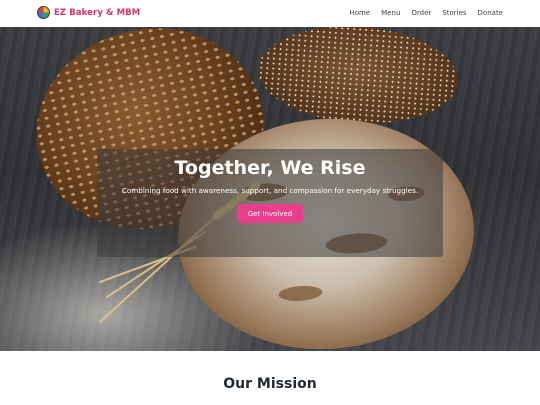 This screenshot has height=405, width=540. I want to click on hero-title: Together, We Rise, so click(270, 168).